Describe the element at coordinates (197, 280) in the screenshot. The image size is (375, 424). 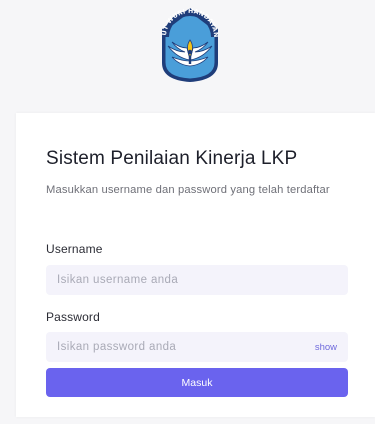
I see `username-input: Isikan username anda` at that location.